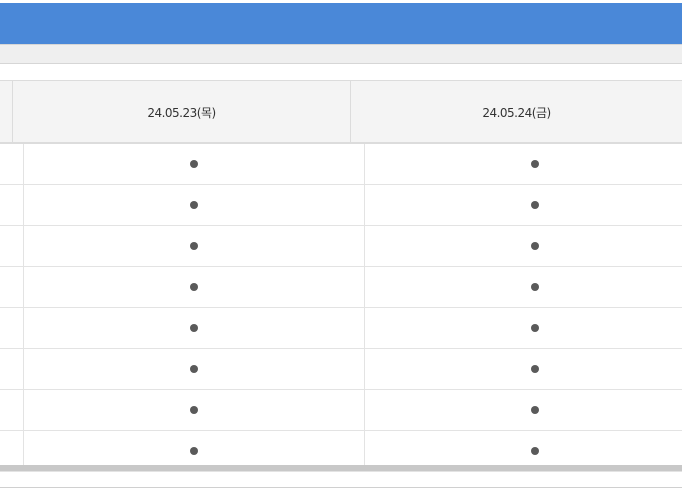 Image resolution: width=682 pixels, height=490 pixels. Describe the element at coordinates (341, 487) in the screenshot. I see `footer-divider` at that location.